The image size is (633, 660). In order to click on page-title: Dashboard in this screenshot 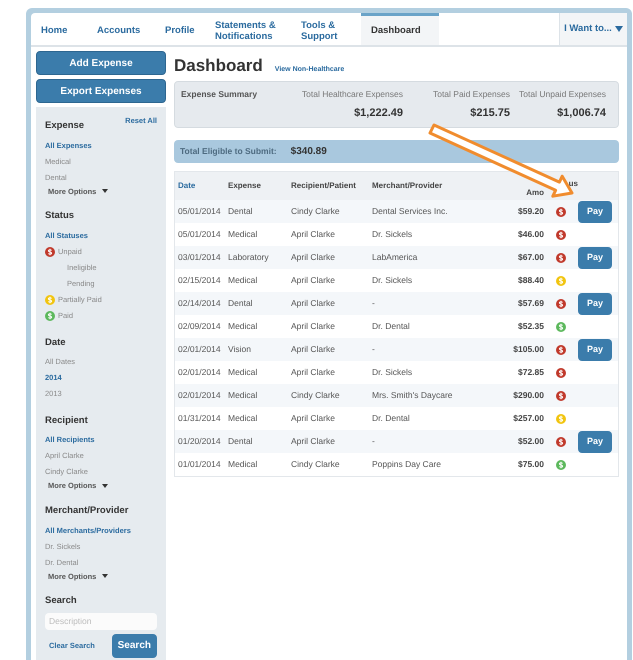, I will do `click(218, 66)`.